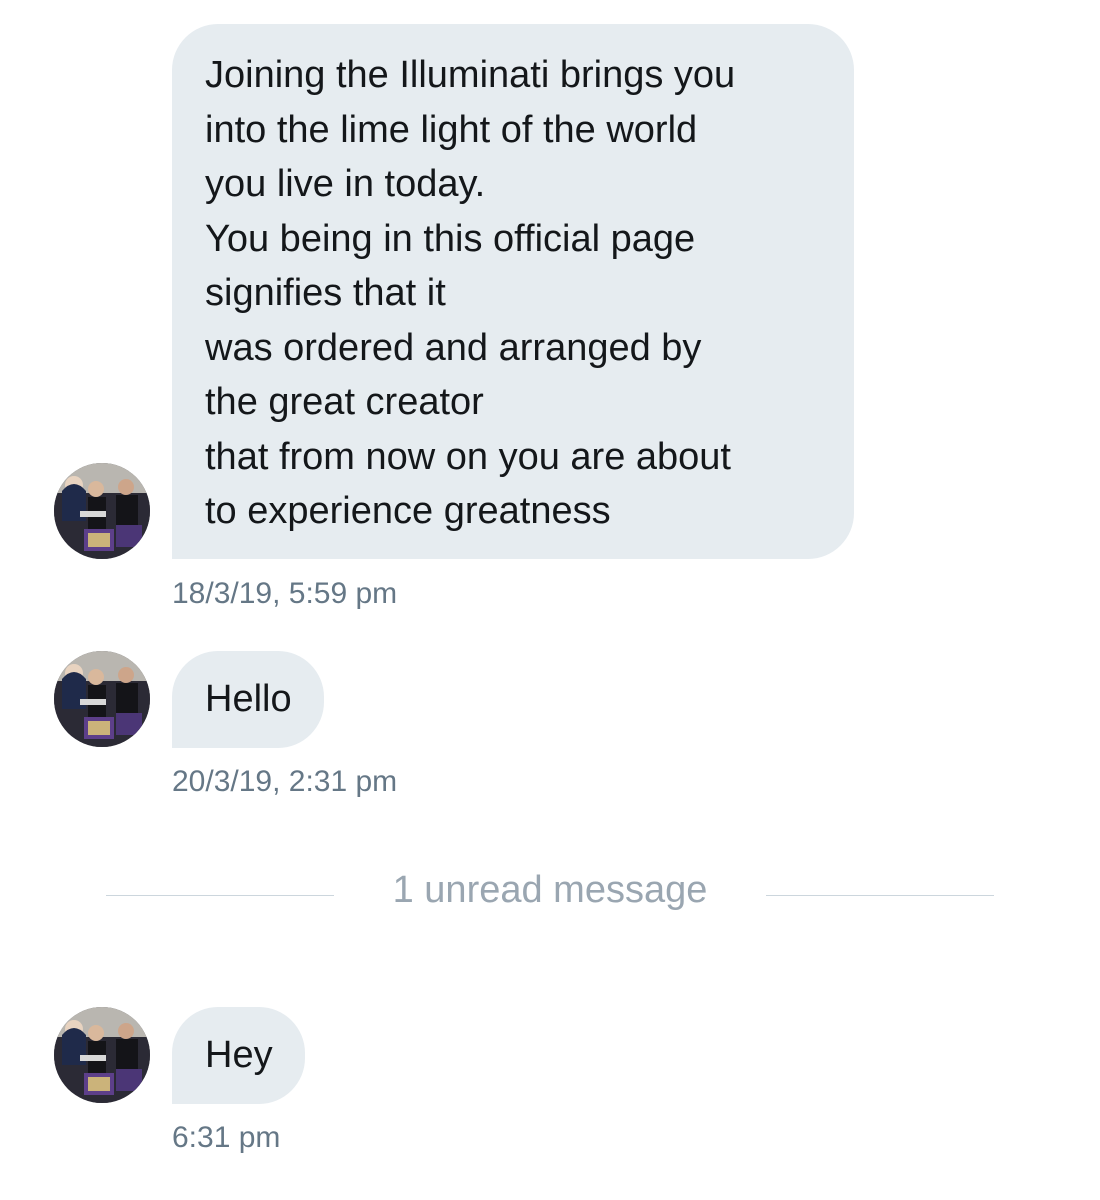 This screenshot has width=1100, height=1200. Describe the element at coordinates (220, 895) in the screenshot. I see `divider-line-left` at that location.